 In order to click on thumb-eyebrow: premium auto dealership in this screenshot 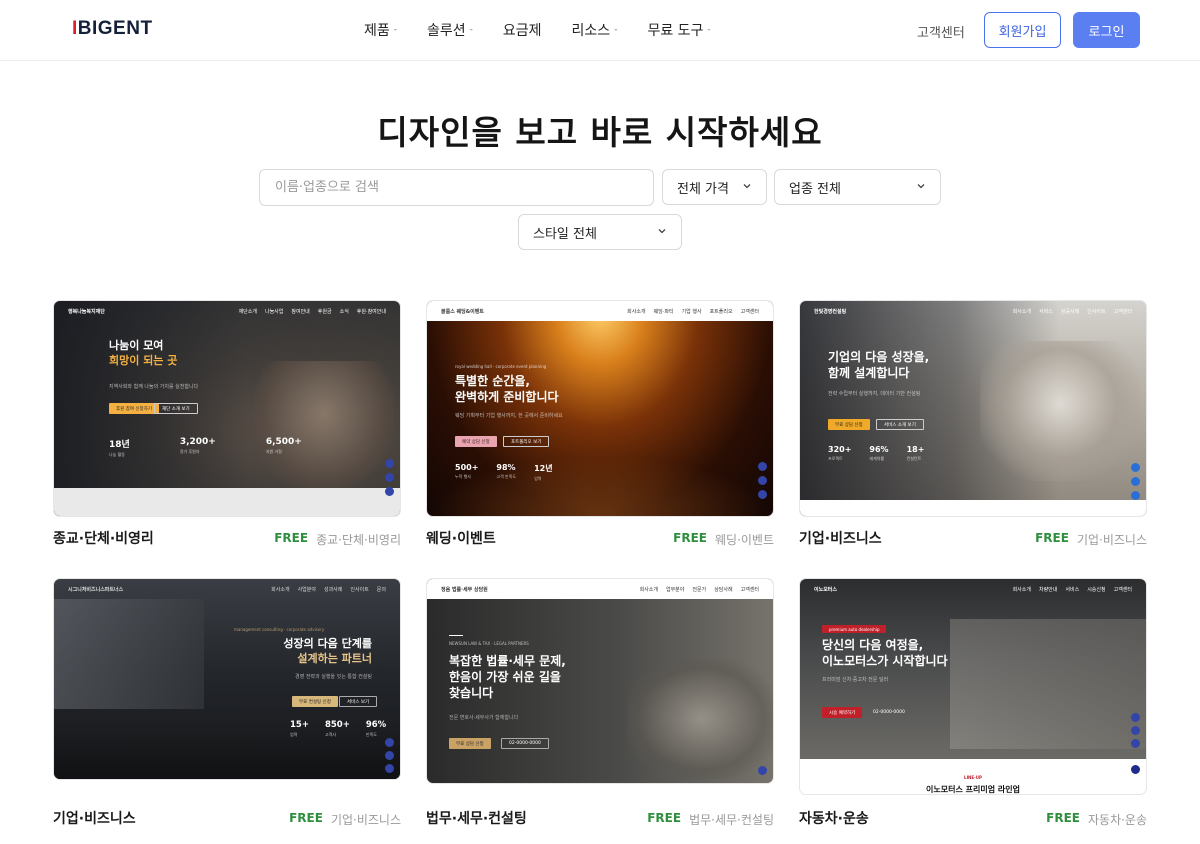, I will do `click(854, 629)`.